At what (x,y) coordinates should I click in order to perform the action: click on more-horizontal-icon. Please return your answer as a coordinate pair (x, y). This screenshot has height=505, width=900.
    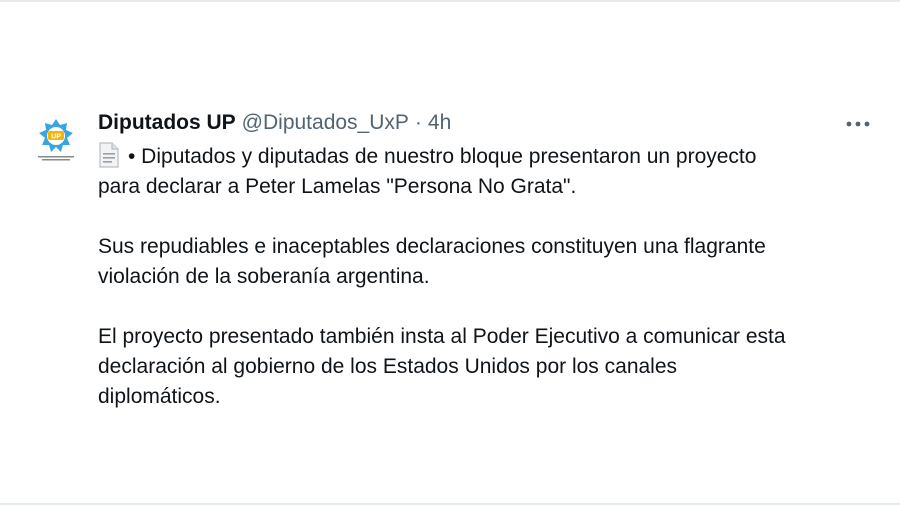
    Looking at the image, I should click on (858, 124).